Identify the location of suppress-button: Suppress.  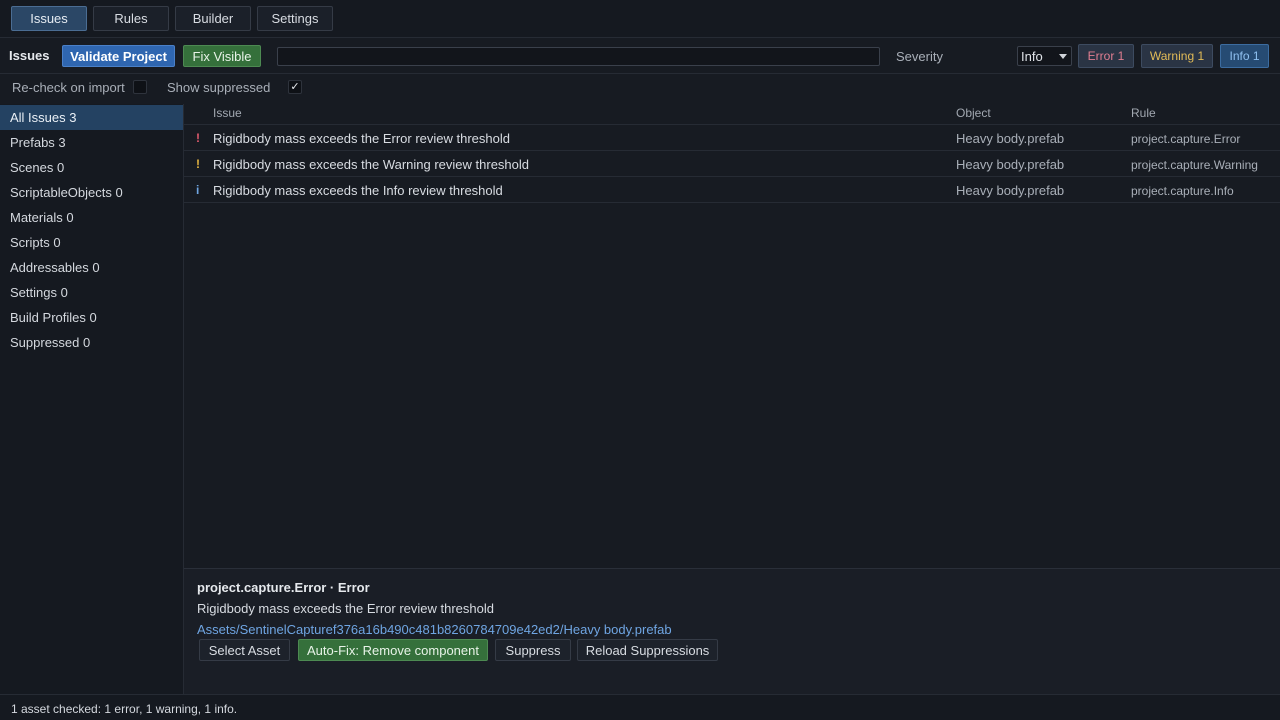
(533, 650).